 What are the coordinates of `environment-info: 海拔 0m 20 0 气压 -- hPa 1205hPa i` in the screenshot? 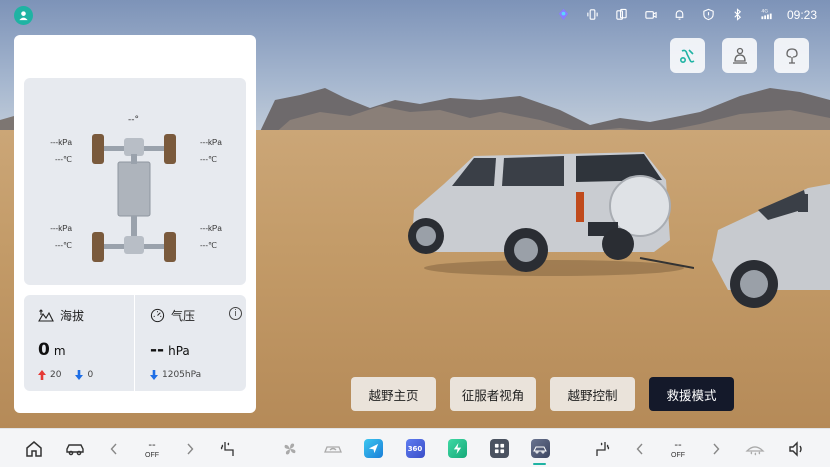 It's located at (135, 343).